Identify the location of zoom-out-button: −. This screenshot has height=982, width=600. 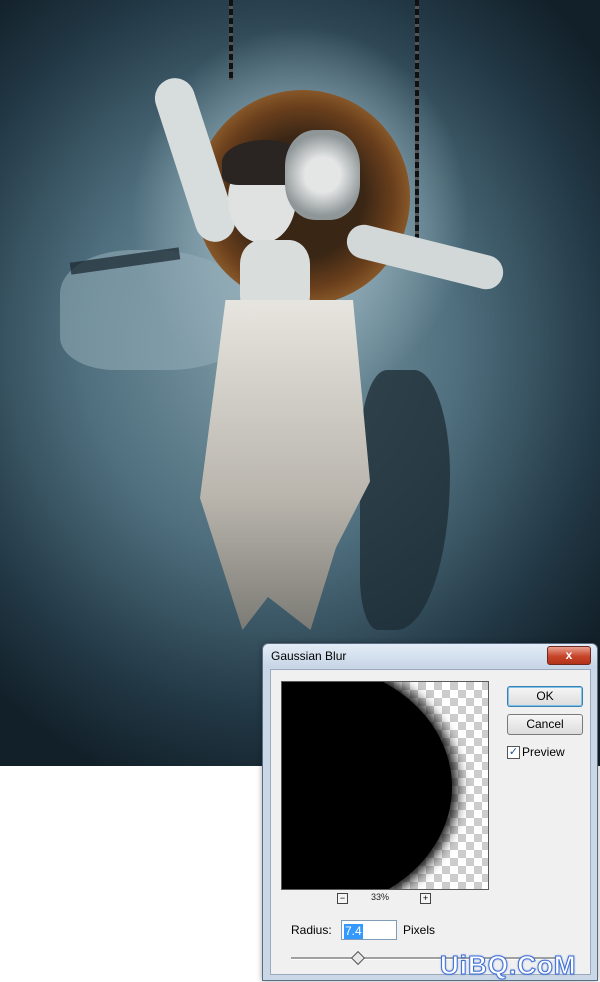
(342, 898).